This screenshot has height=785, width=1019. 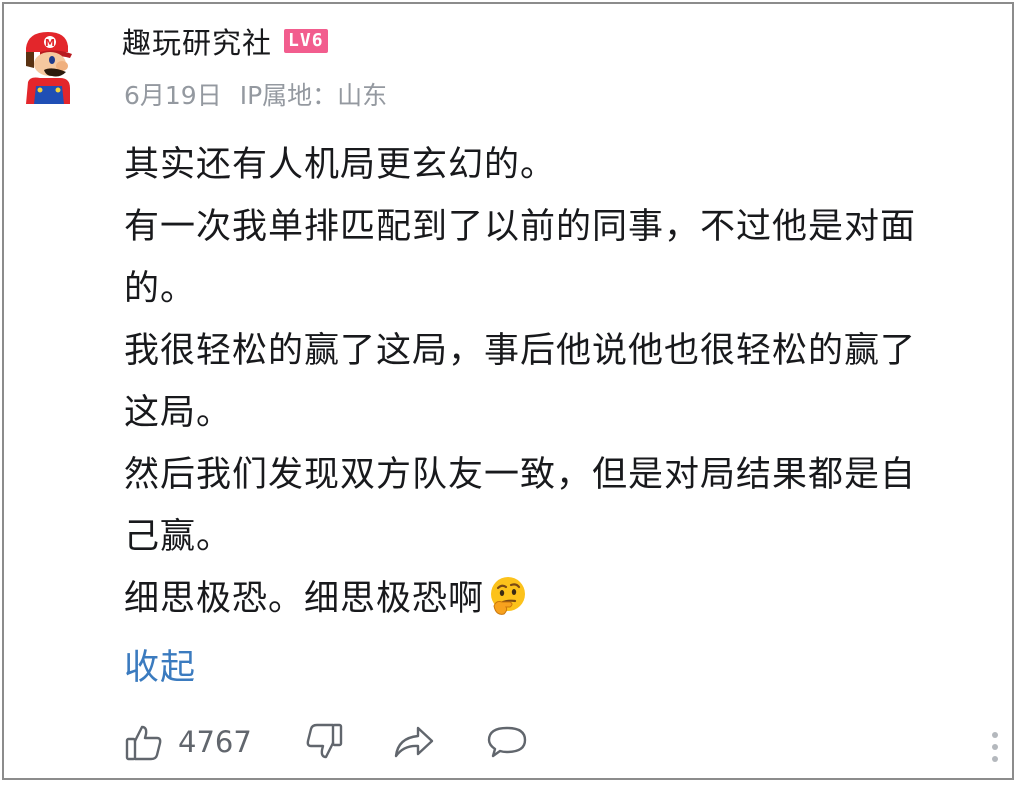 What do you see at coordinates (559, 599) in the screenshot?
I see `comment-line-last: 细思极恐。细思极恐啊` at bounding box center [559, 599].